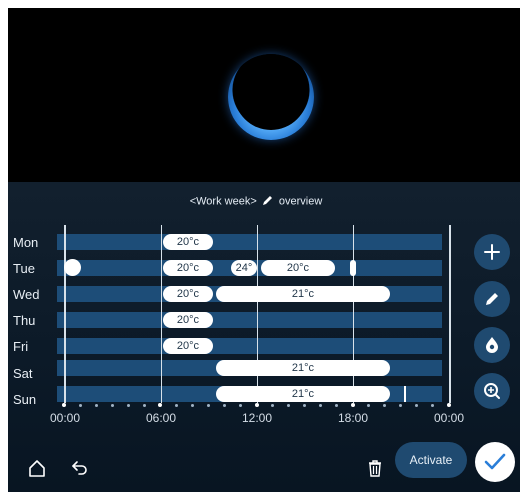 This screenshot has height=492, width=526. I want to click on day-track-mon, so click(249, 242).